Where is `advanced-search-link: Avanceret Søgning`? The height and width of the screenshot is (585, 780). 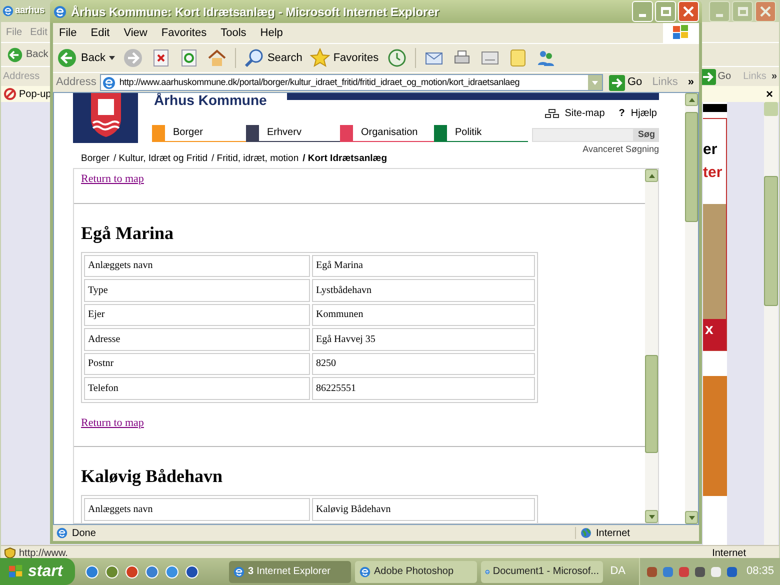 advanced-search-link: Avanceret Søgning is located at coordinates (620, 149).